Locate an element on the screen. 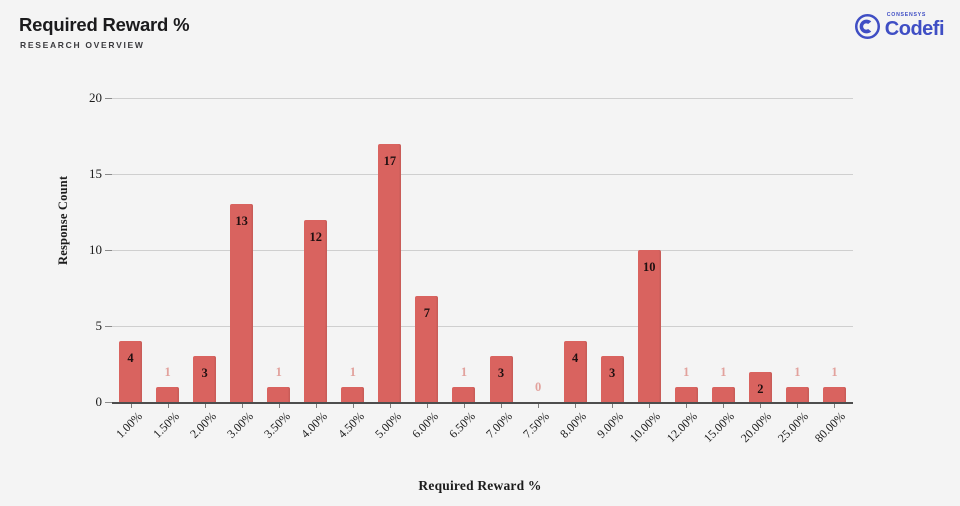  x-axis-line is located at coordinates (482, 403).